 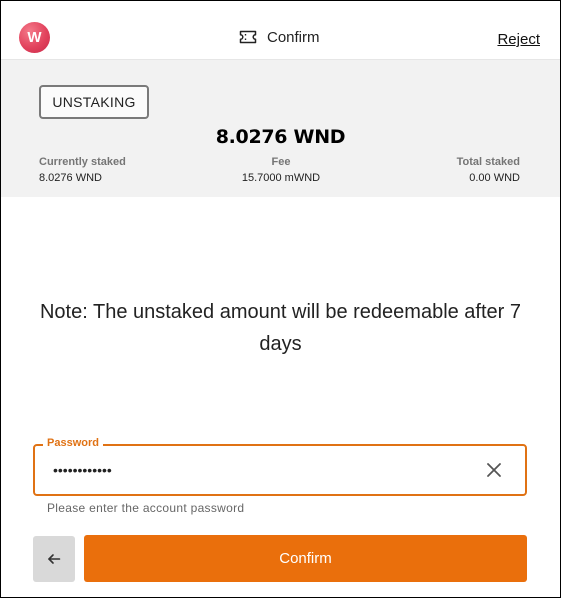 I want to click on confirm-button: Confirm, so click(x=305, y=558).